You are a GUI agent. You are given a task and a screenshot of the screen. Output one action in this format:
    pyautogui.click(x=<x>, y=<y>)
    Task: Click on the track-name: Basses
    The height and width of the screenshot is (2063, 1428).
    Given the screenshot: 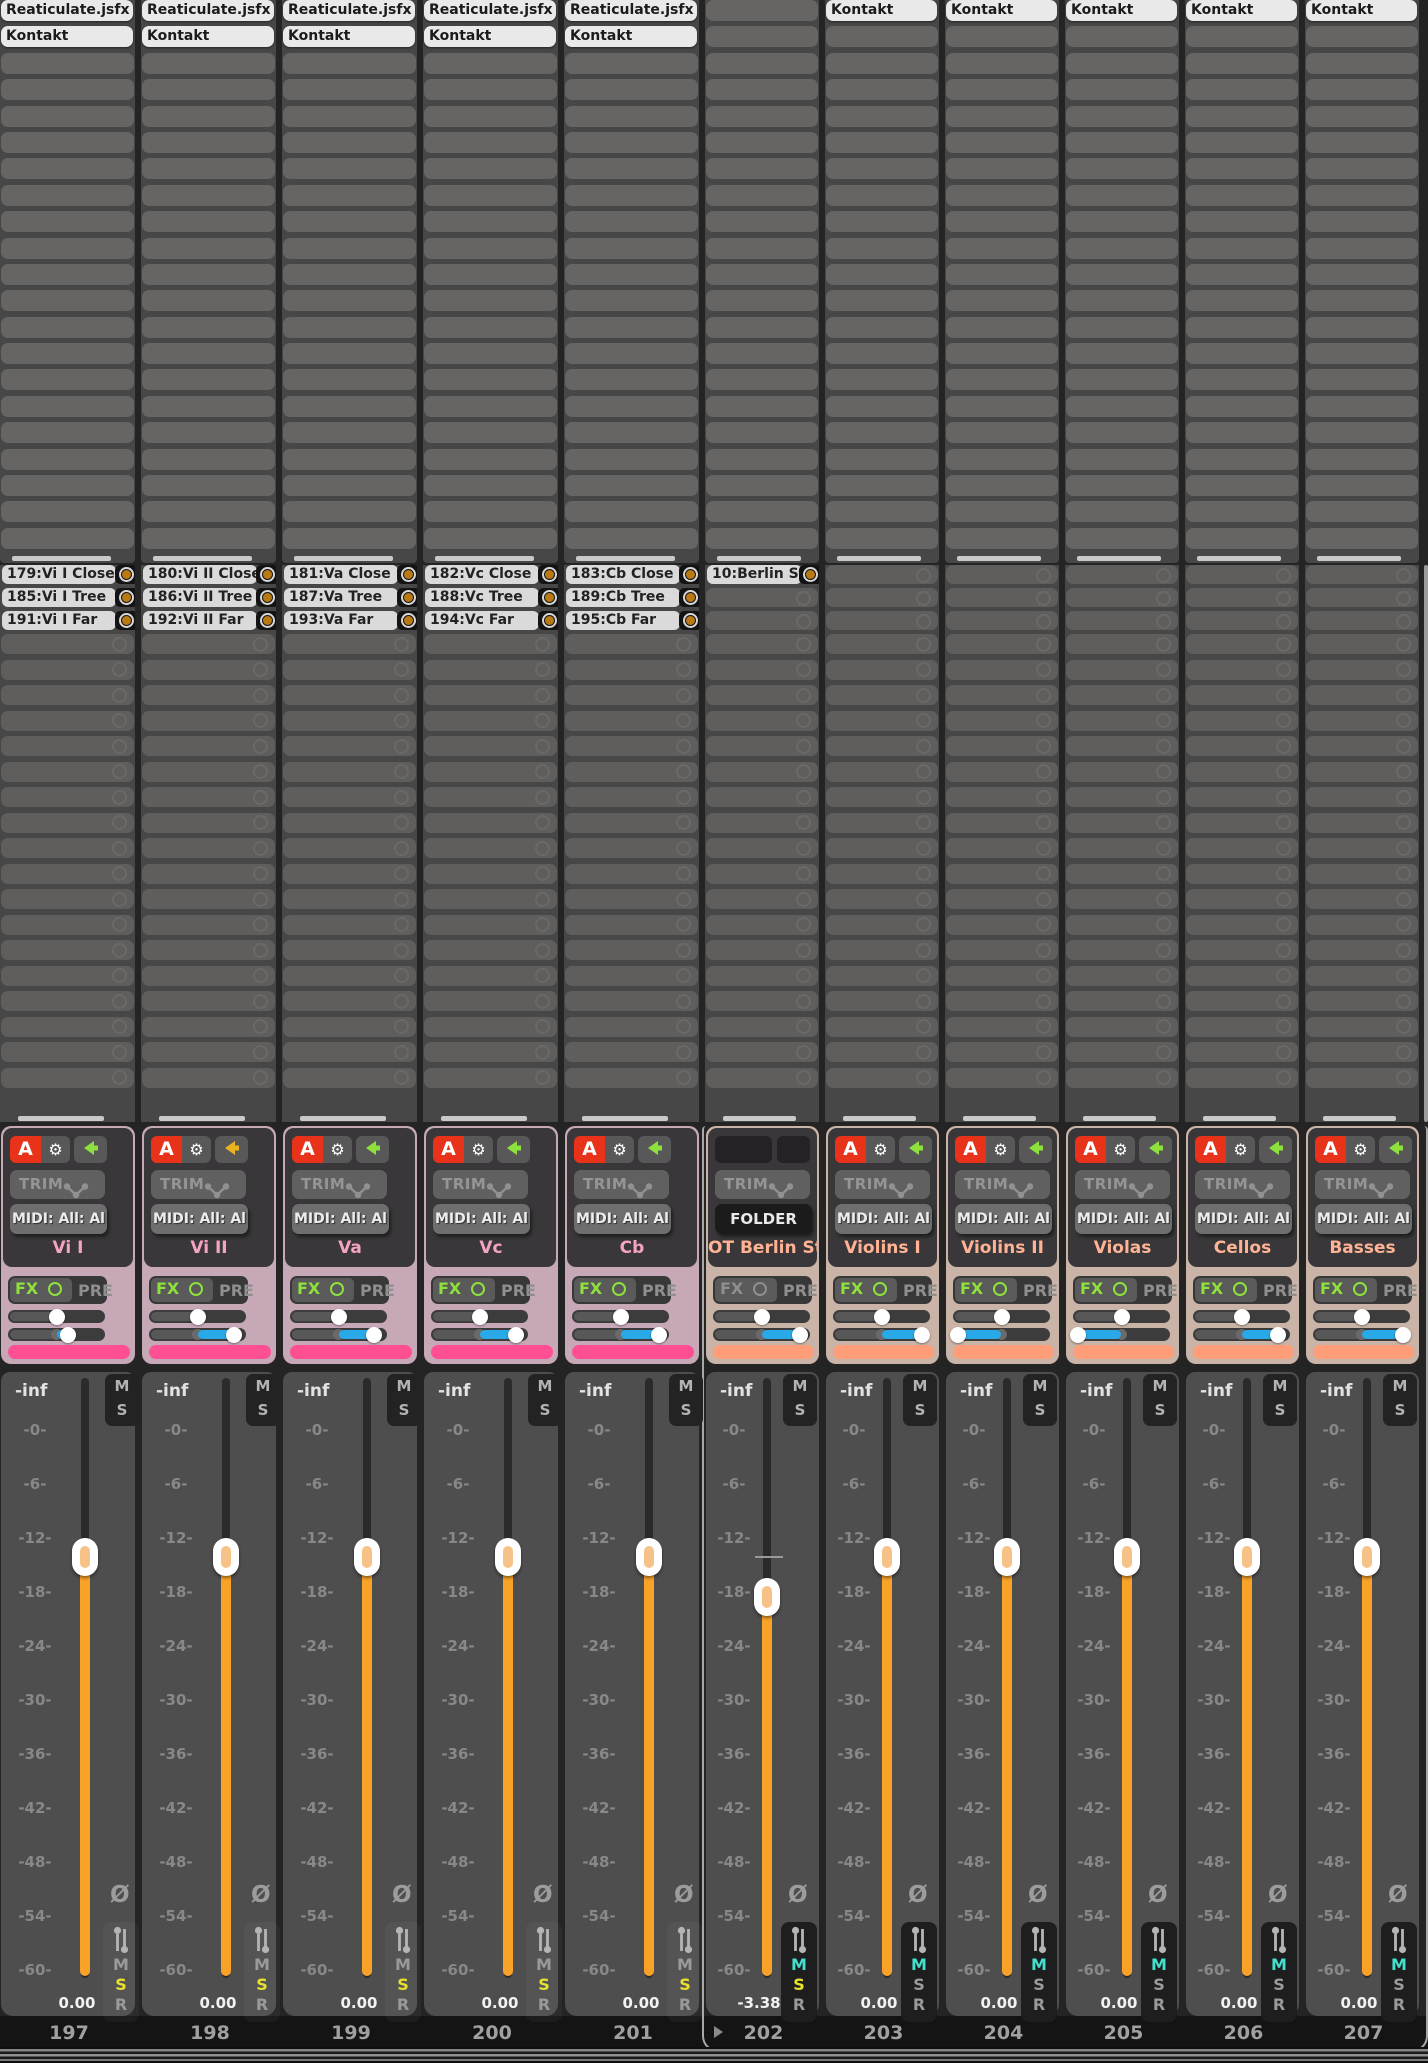 What is the action you would take?
    pyautogui.click(x=1362, y=1248)
    